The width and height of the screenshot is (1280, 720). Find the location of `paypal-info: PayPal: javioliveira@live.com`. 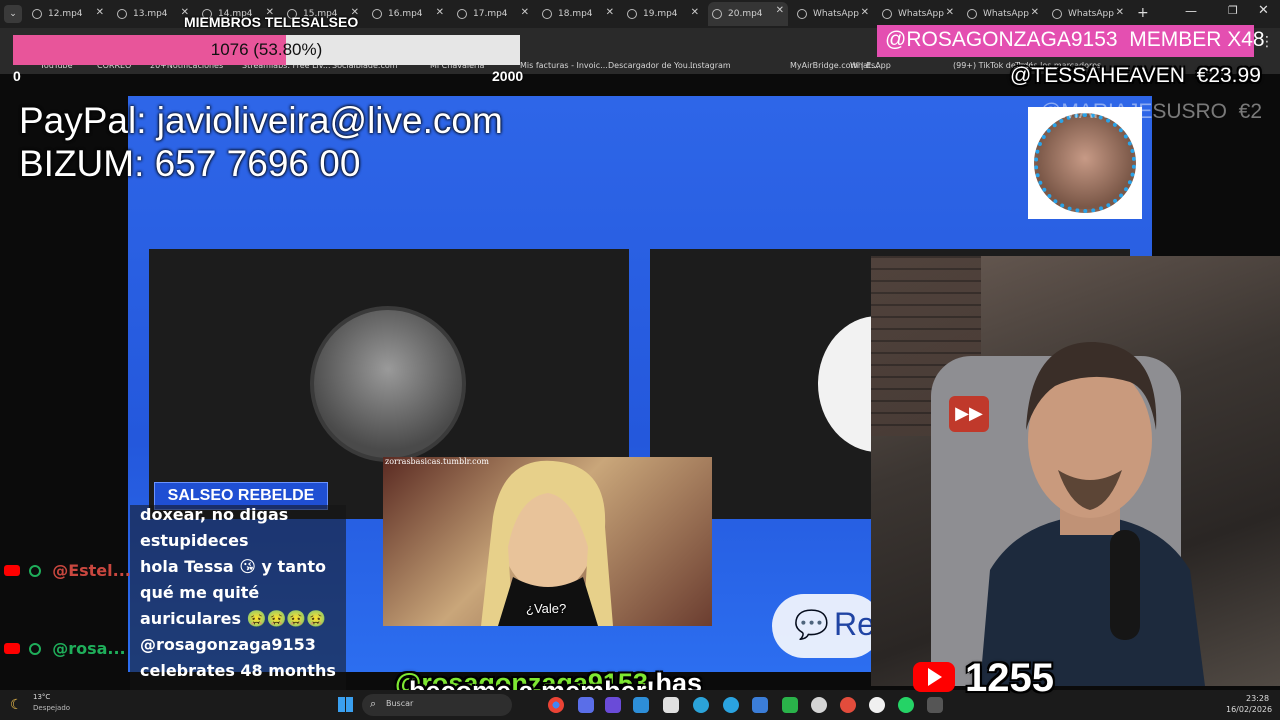

paypal-info: PayPal: javioliveira@live.com is located at coordinates (261, 120).